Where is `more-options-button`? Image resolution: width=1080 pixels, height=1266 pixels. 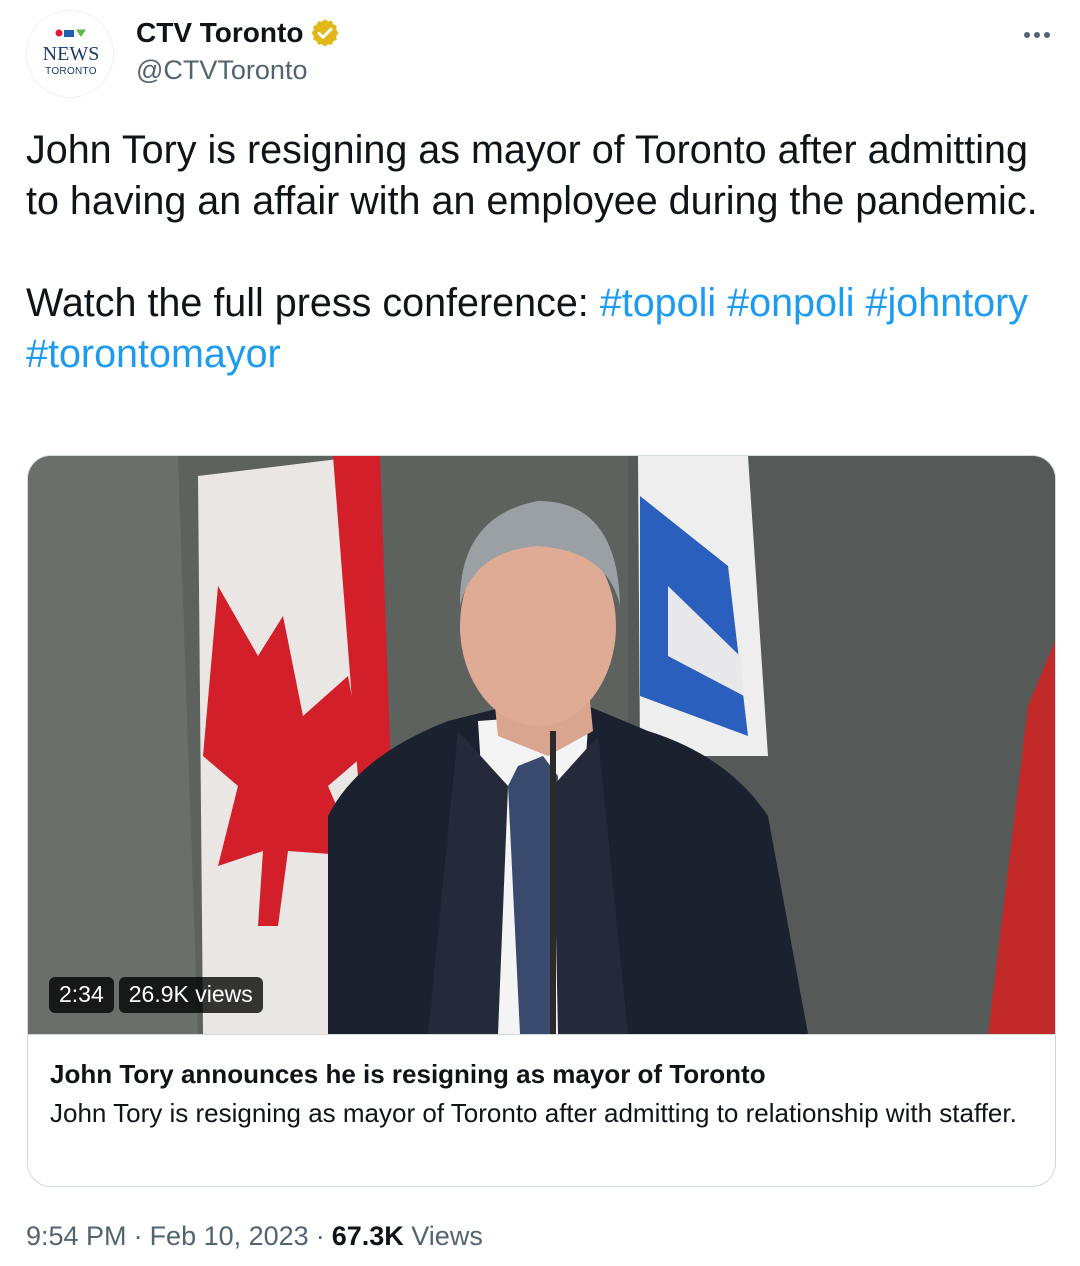
more-options-button is located at coordinates (1037, 35).